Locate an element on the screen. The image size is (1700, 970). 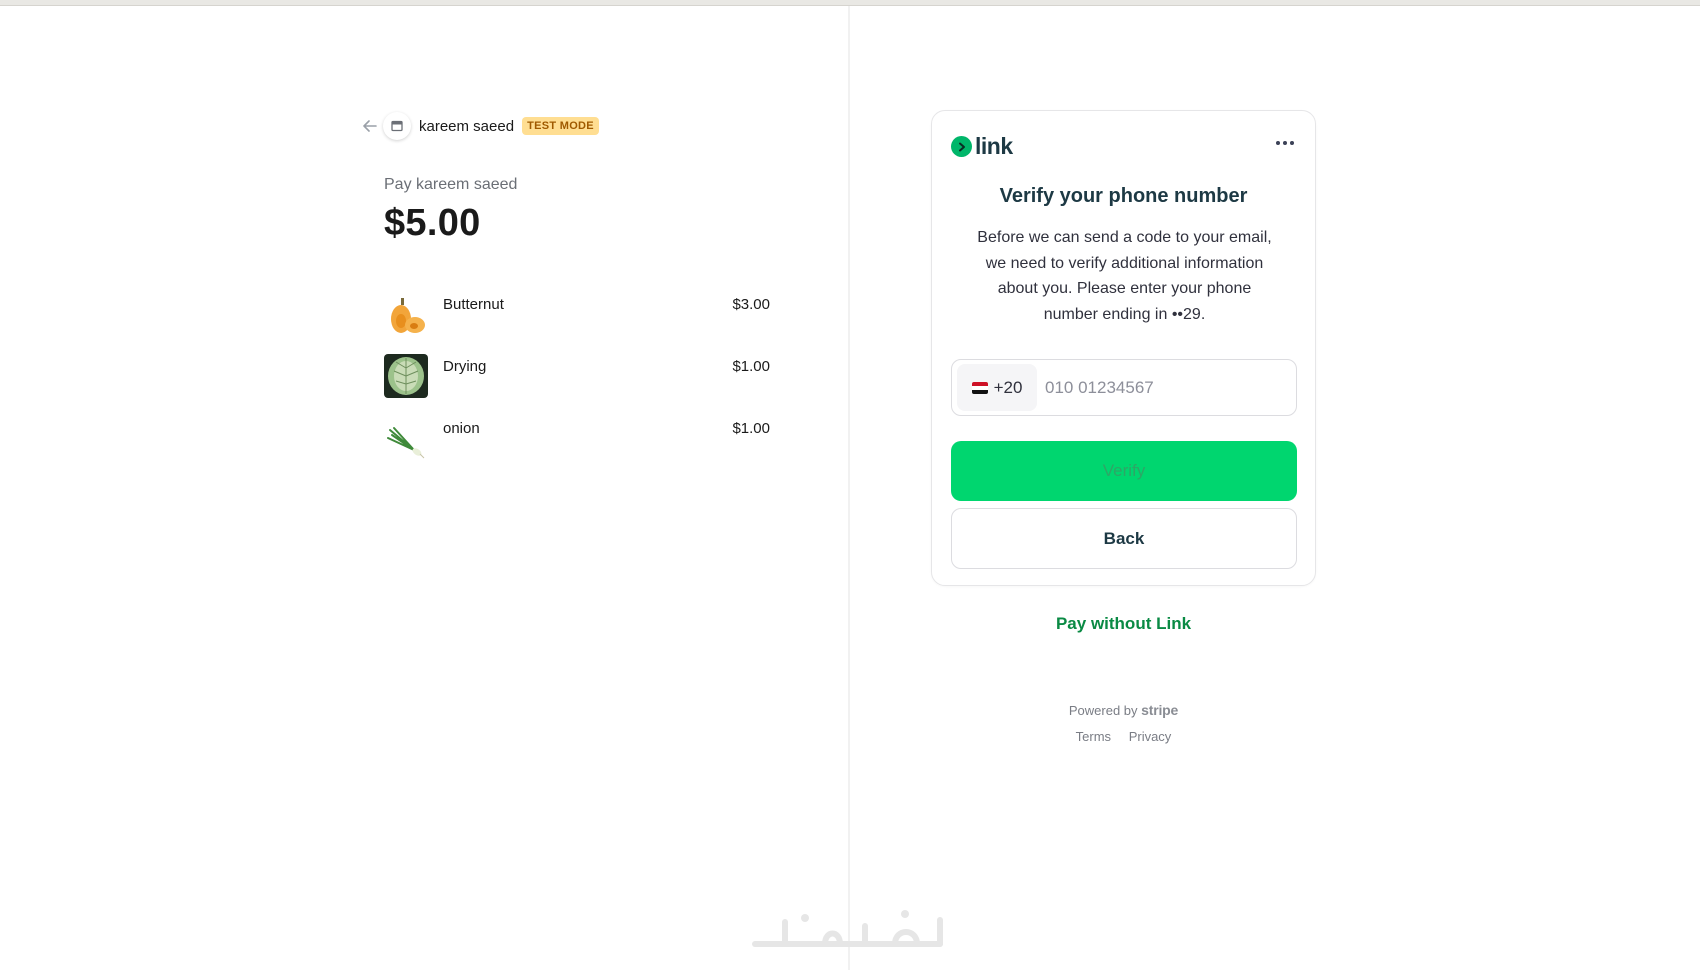
stripe-logo: stripe is located at coordinates (1160, 710).